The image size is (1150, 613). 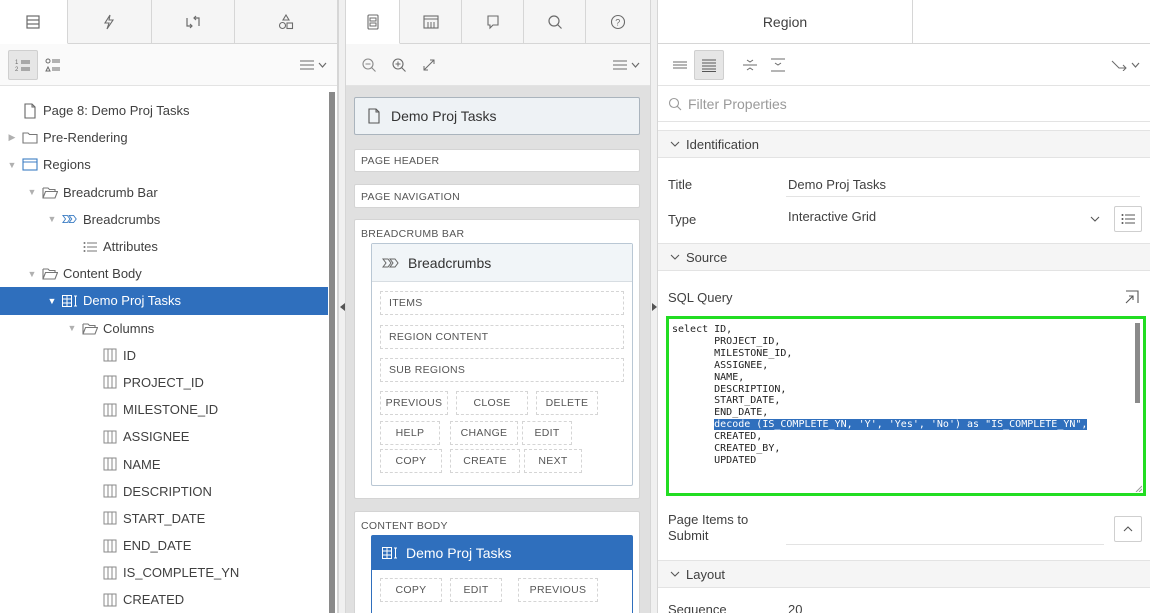 I want to click on menu-icon, so click(x=307, y=64).